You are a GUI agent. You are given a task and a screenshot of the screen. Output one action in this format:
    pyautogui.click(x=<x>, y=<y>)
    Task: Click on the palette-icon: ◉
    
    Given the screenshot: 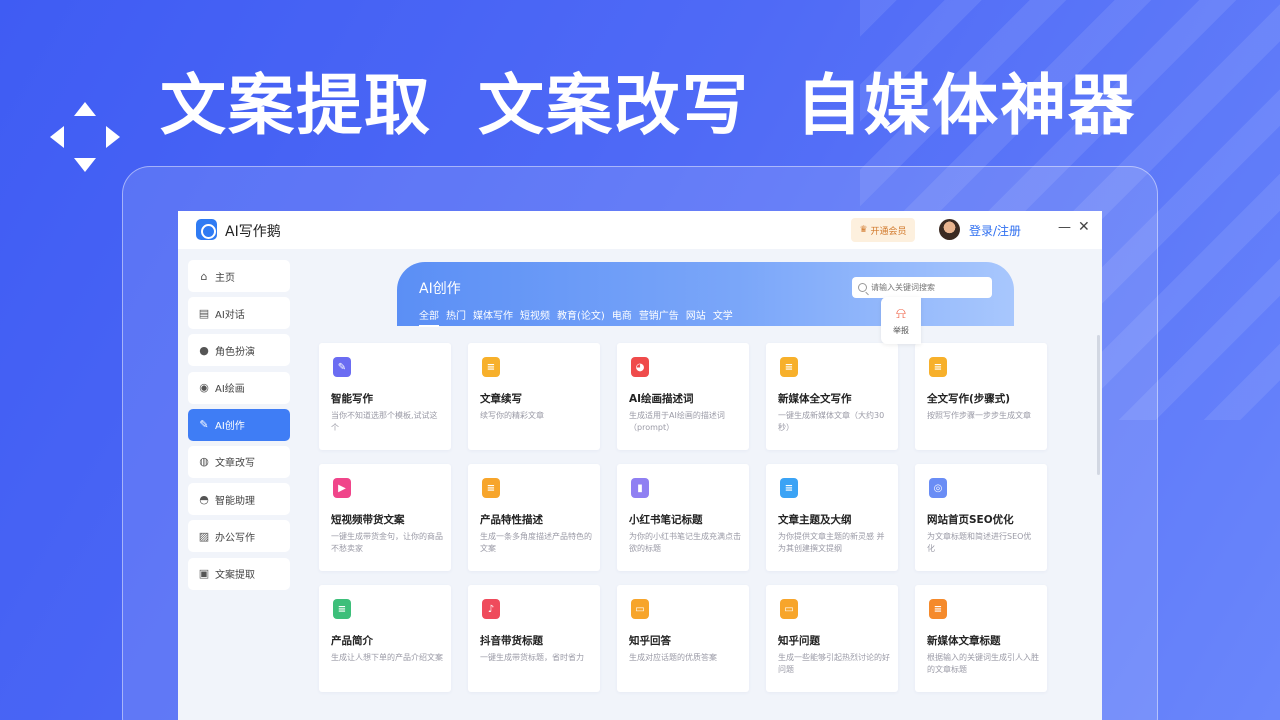 What is the action you would take?
    pyautogui.click(x=204, y=388)
    